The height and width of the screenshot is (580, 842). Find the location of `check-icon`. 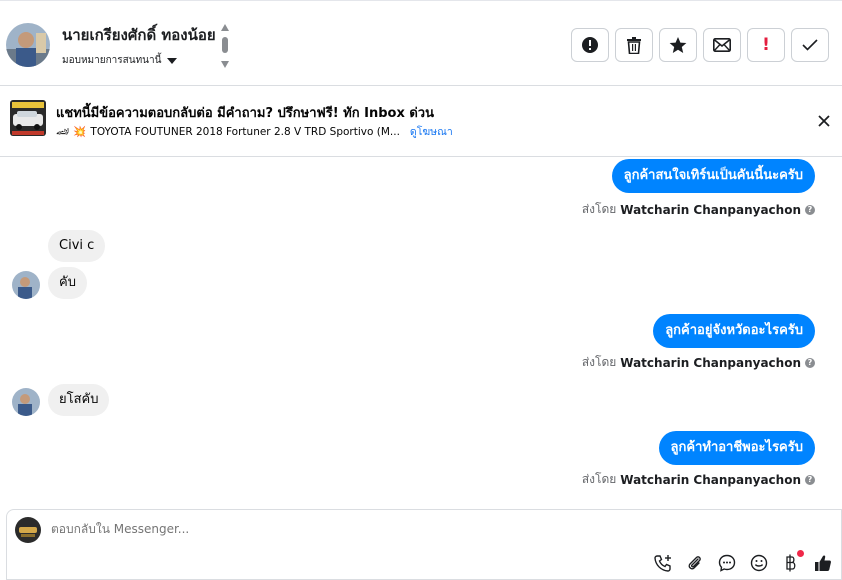

check-icon is located at coordinates (810, 45).